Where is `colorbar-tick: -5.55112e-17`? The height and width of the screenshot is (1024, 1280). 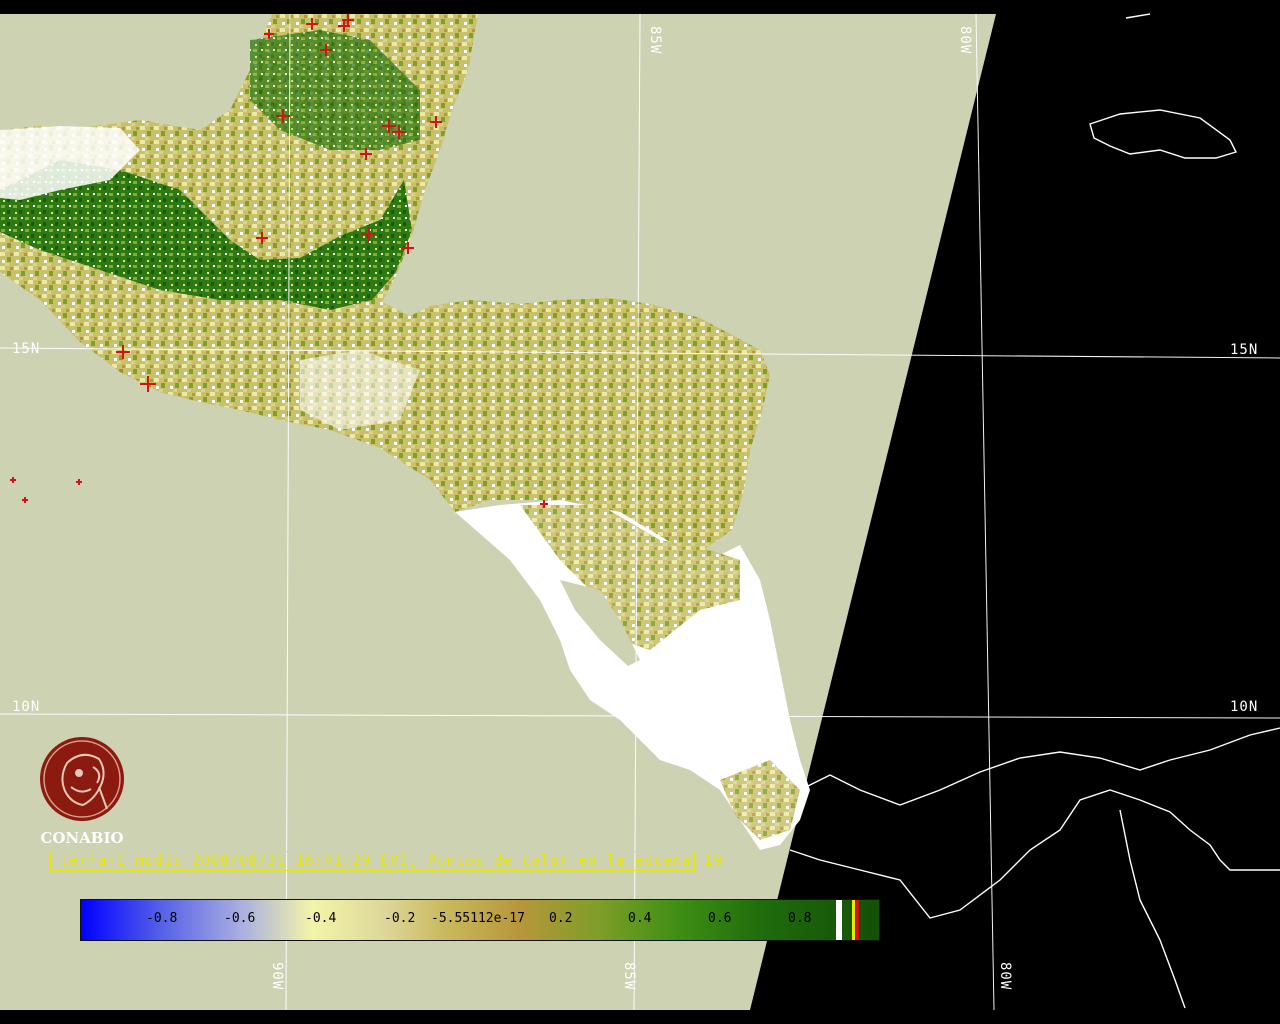
colorbar-tick: -5.55112e-17 is located at coordinates (478, 918).